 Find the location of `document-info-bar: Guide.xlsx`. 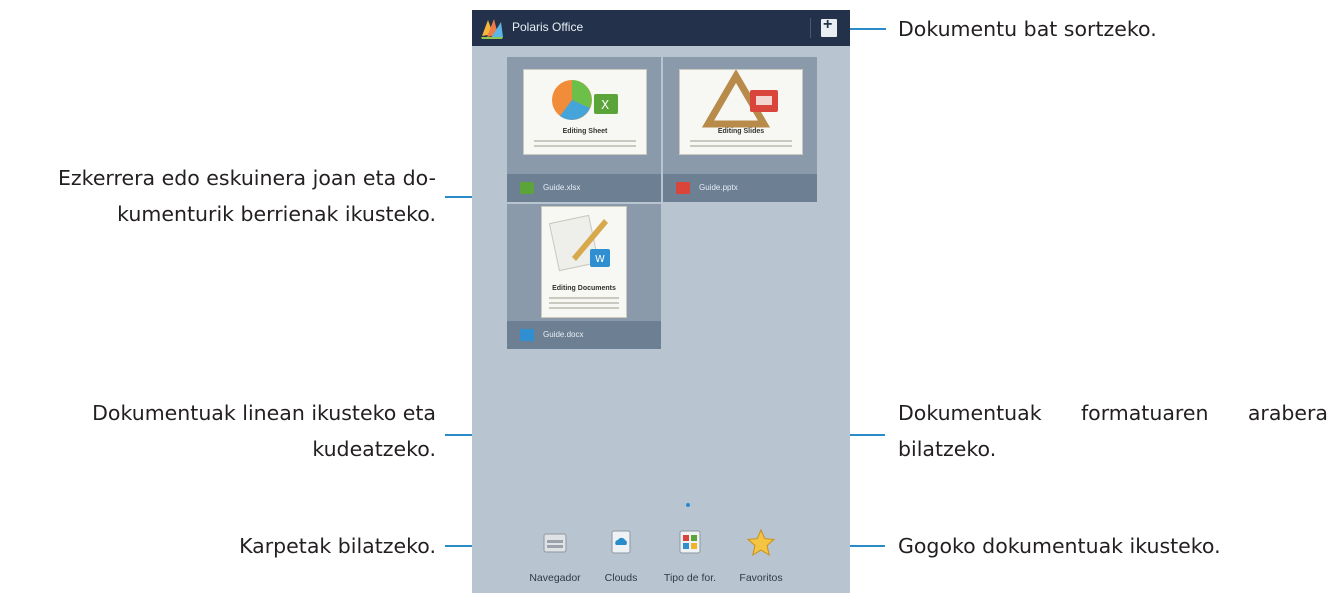

document-info-bar: Guide.xlsx is located at coordinates (584, 188).